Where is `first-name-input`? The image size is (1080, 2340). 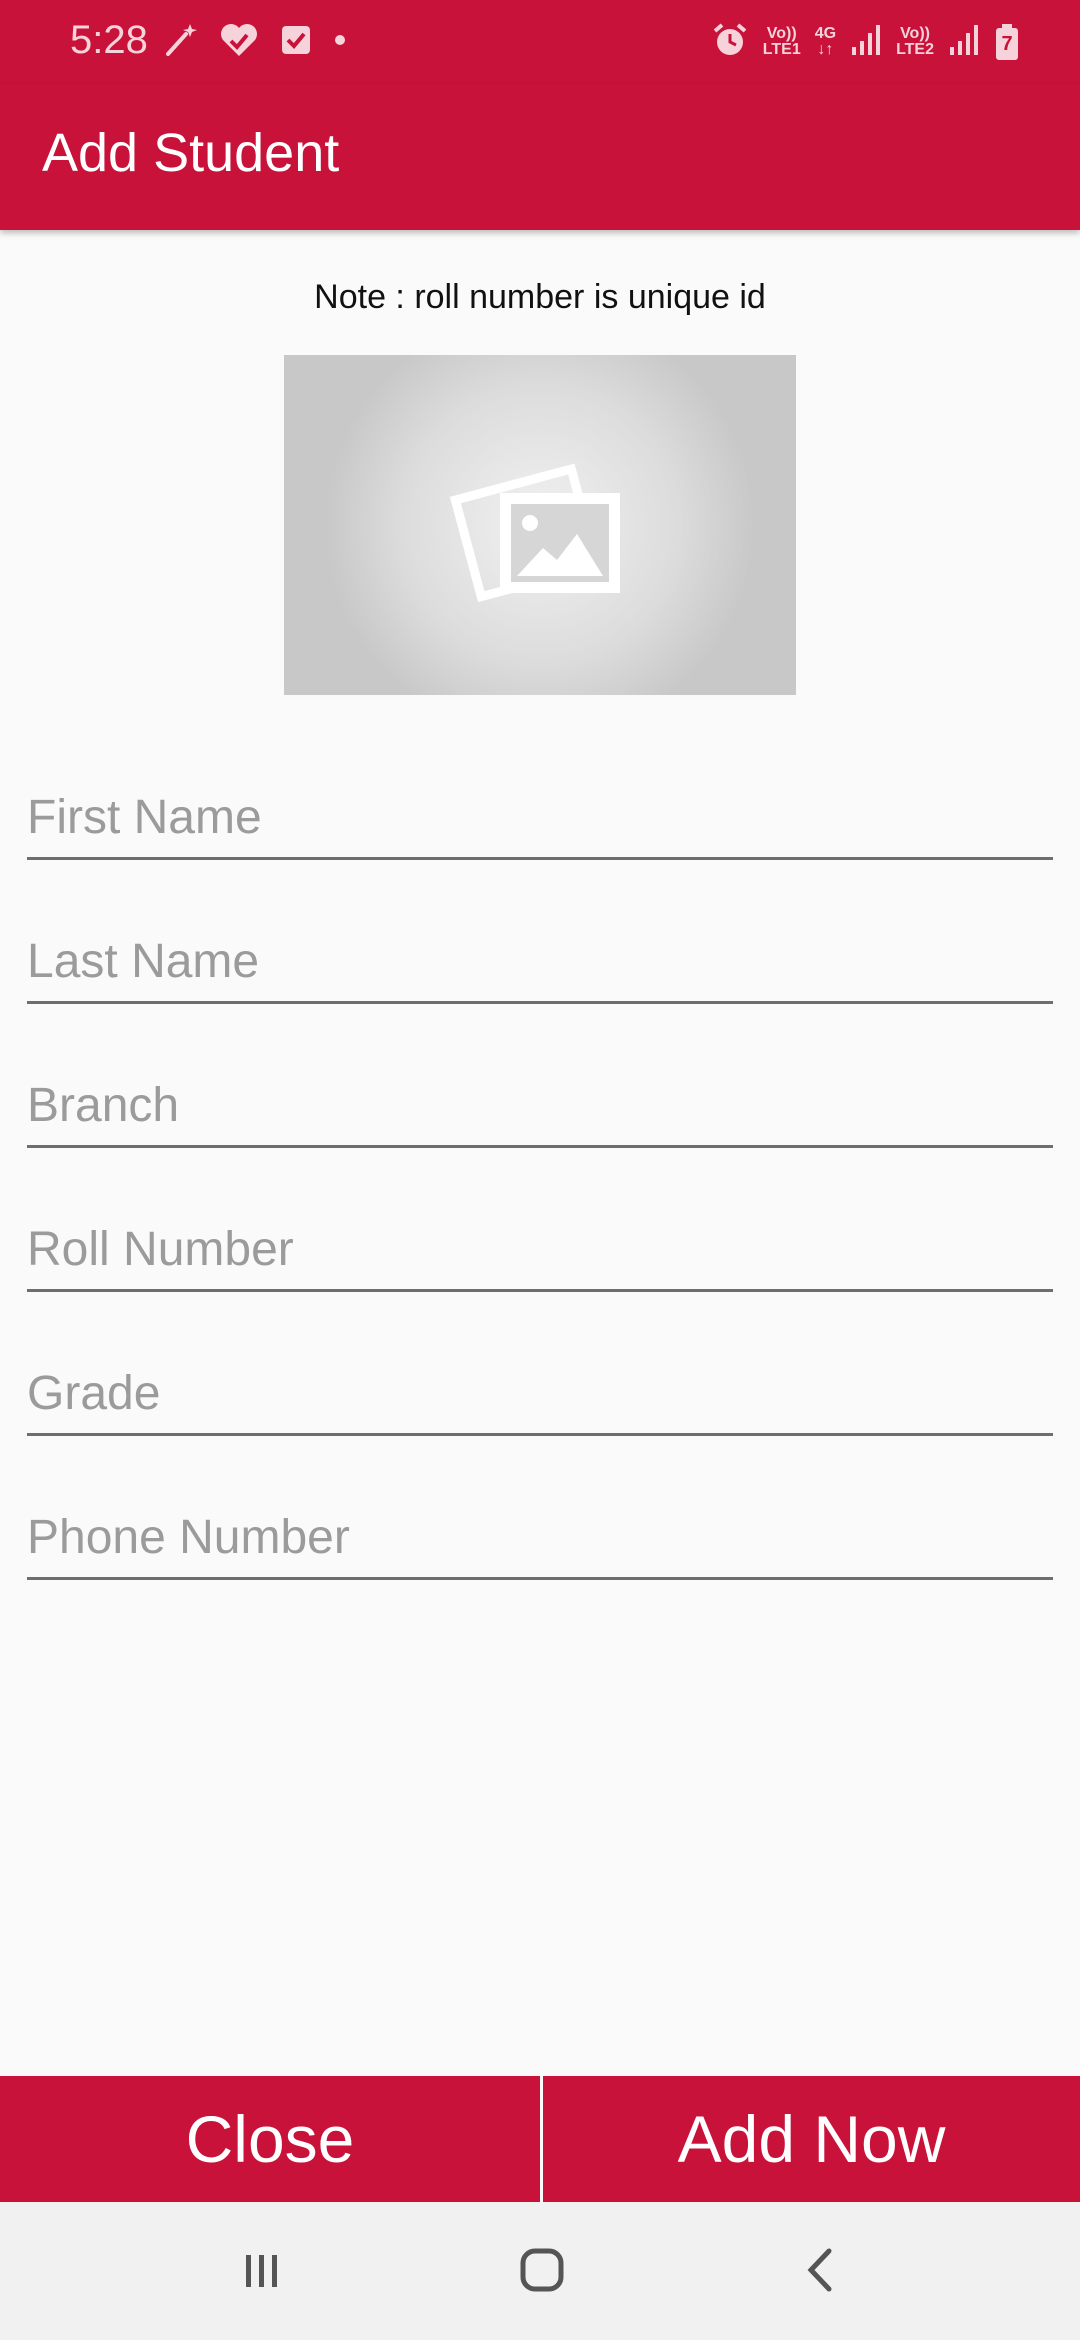
first-name-input is located at coordinates (540, 817).